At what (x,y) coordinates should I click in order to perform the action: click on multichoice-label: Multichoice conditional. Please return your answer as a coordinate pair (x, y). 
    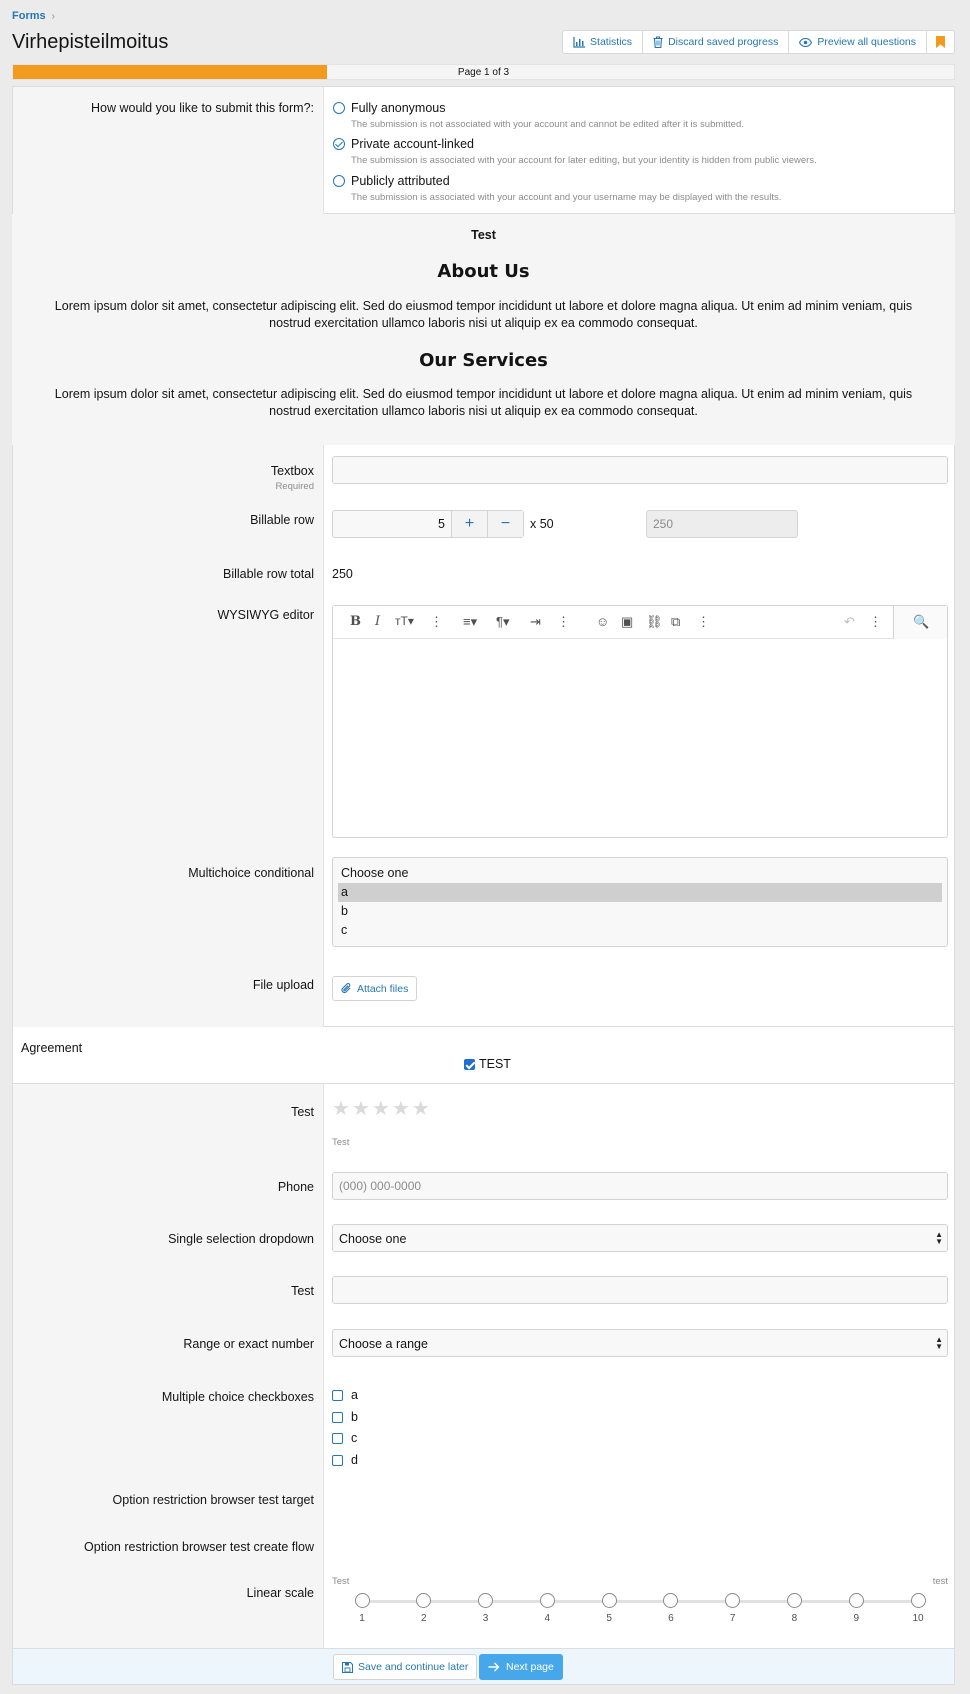
    Looking at the image, I should click on (168, 911).